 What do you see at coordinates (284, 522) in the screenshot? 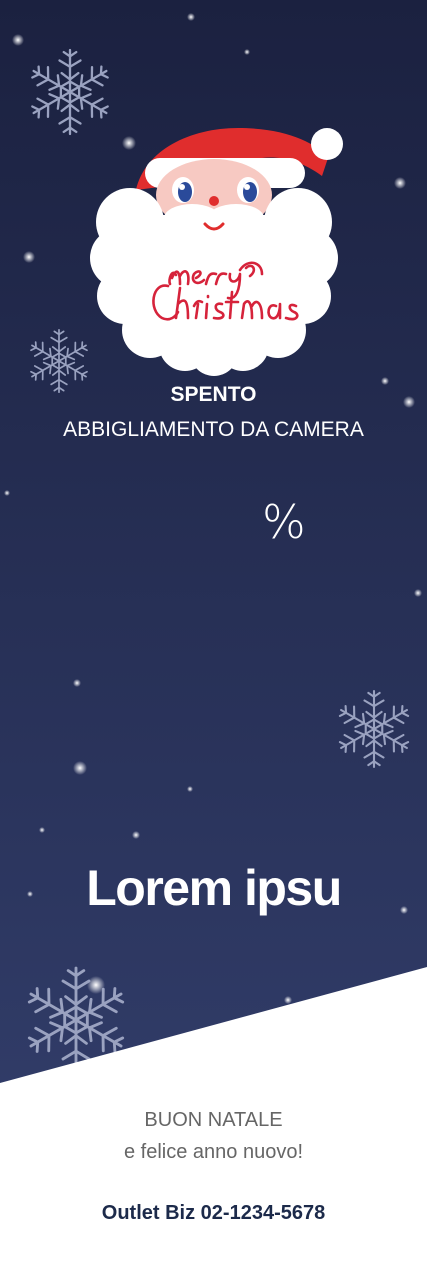
I see `discount-percent: %` at bounding box center [284, 522].